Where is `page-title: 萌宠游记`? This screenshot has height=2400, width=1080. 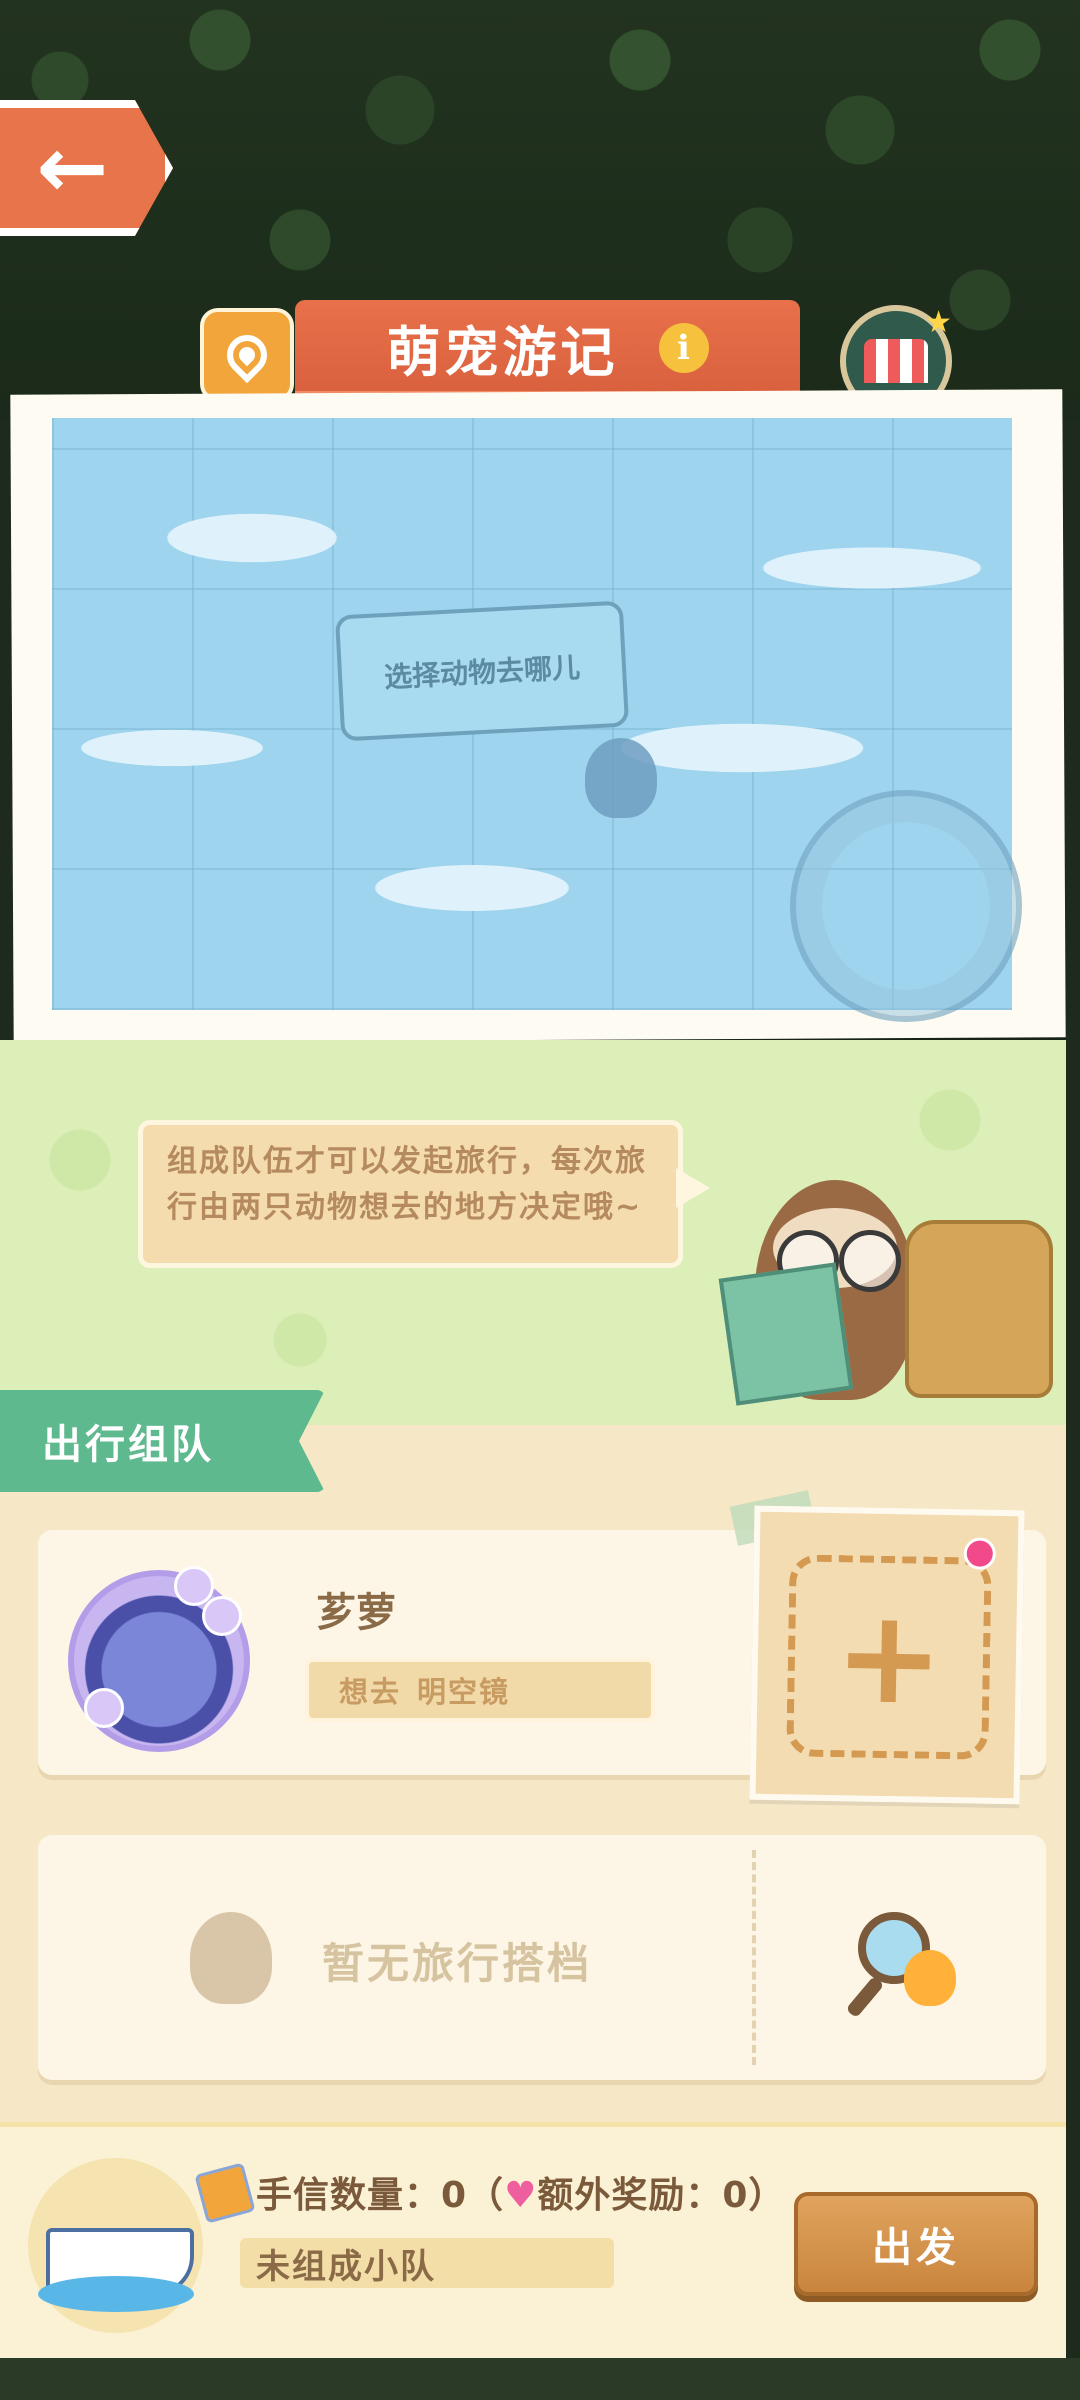 page-title: 萌宠游记 is located at coordinates (502, 352).